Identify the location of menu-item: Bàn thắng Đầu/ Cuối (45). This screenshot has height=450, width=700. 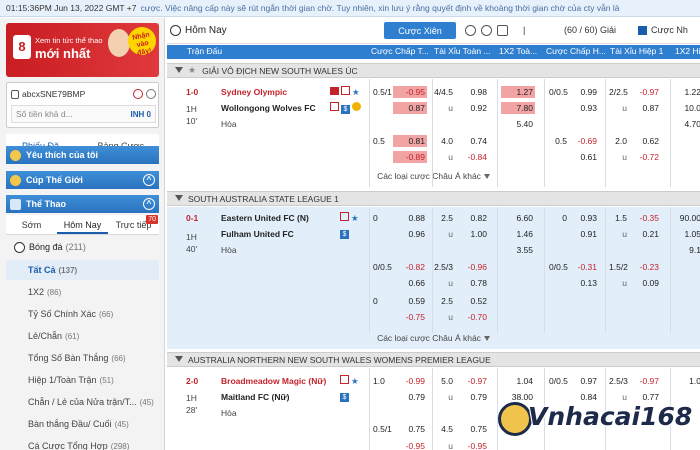
(82, 424).